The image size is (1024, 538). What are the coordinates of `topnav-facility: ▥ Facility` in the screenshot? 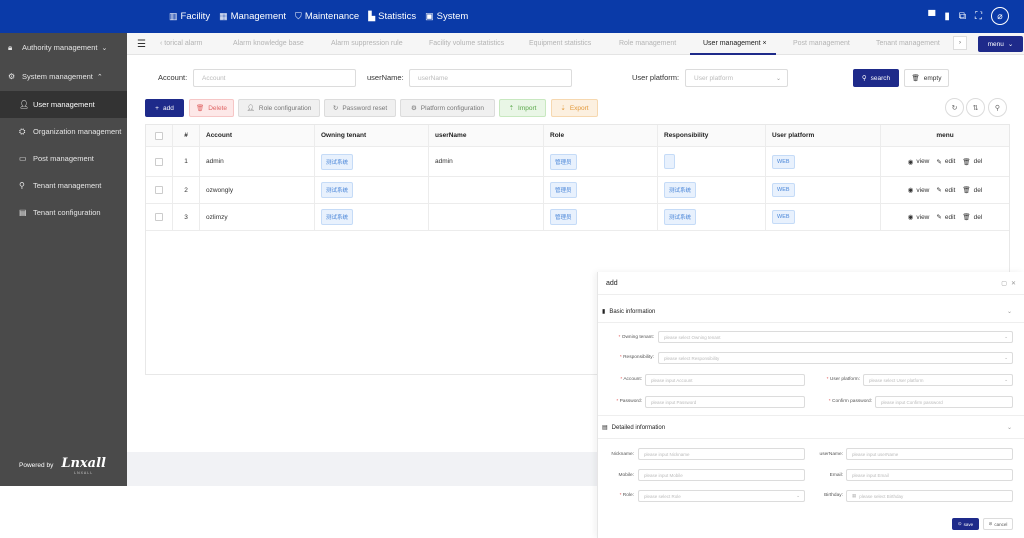 It's located at (189, 16).